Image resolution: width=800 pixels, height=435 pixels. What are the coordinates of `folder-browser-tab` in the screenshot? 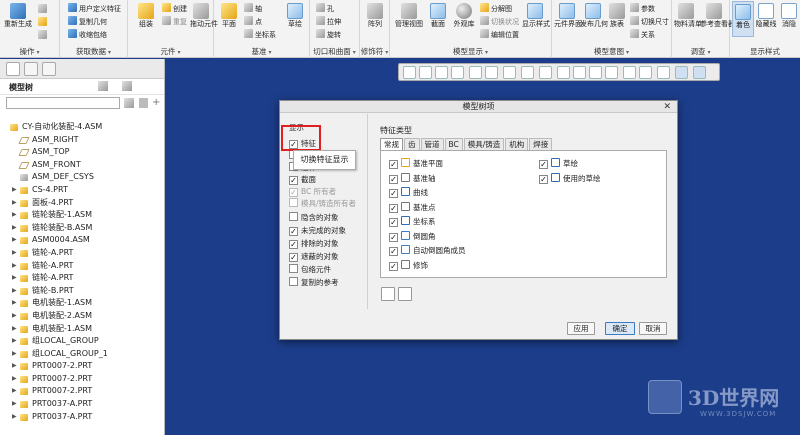 It's located at (31, 69).